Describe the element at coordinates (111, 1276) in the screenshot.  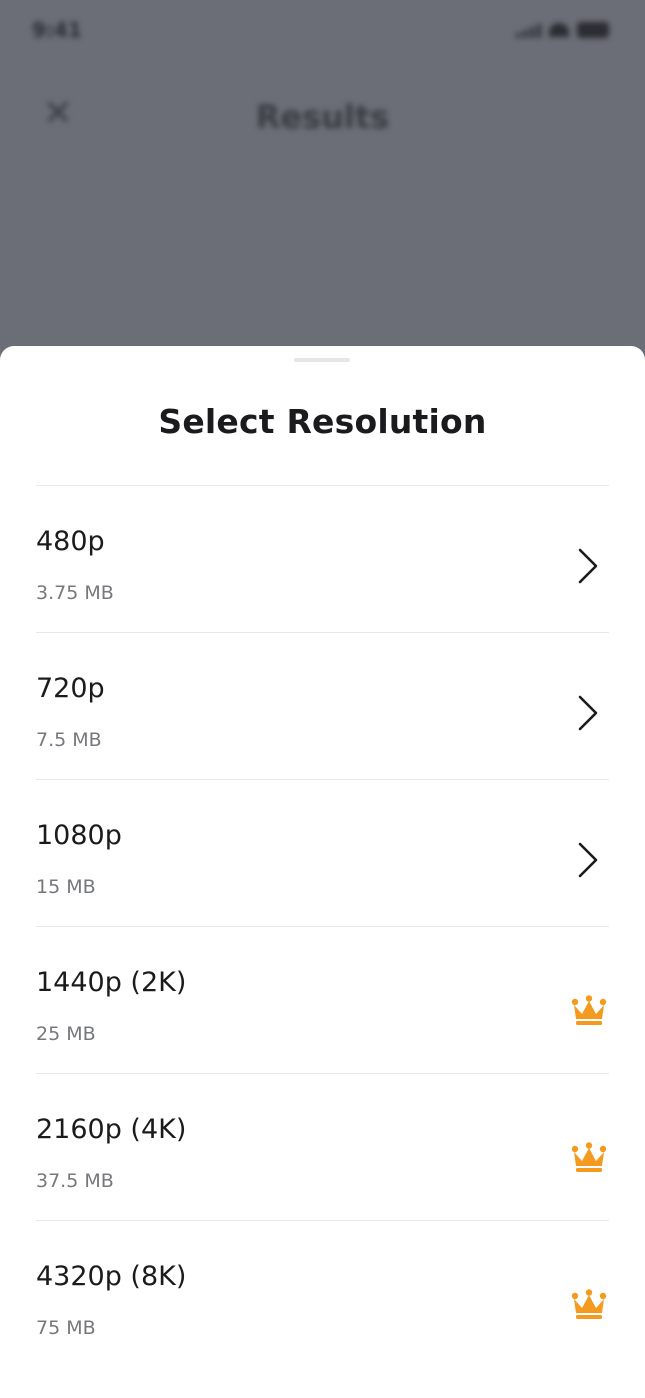
I see `resolution-label: 4320p (8K)` at that location.